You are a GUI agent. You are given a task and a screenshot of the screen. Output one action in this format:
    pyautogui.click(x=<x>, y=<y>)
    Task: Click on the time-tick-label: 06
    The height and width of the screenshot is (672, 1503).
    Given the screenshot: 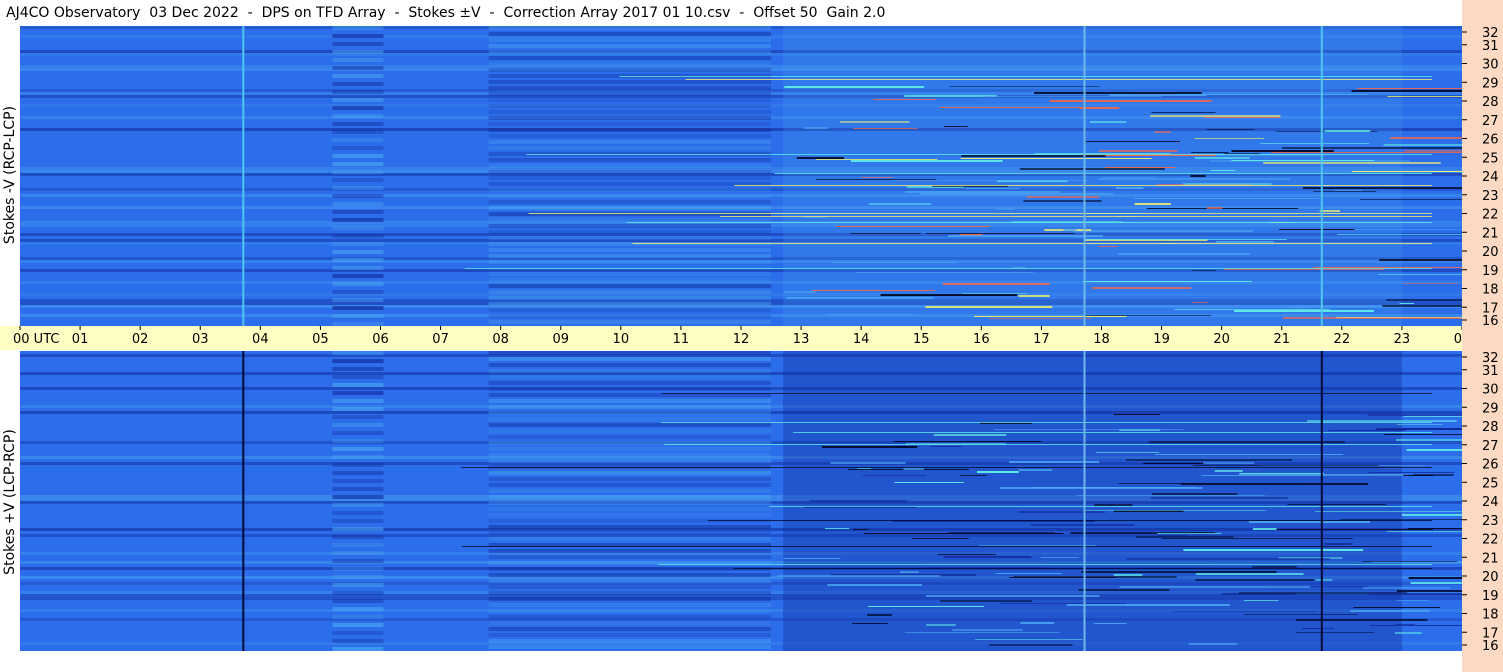 What is the action you would take?
    pyautogui.click(x=380, y=339)
    